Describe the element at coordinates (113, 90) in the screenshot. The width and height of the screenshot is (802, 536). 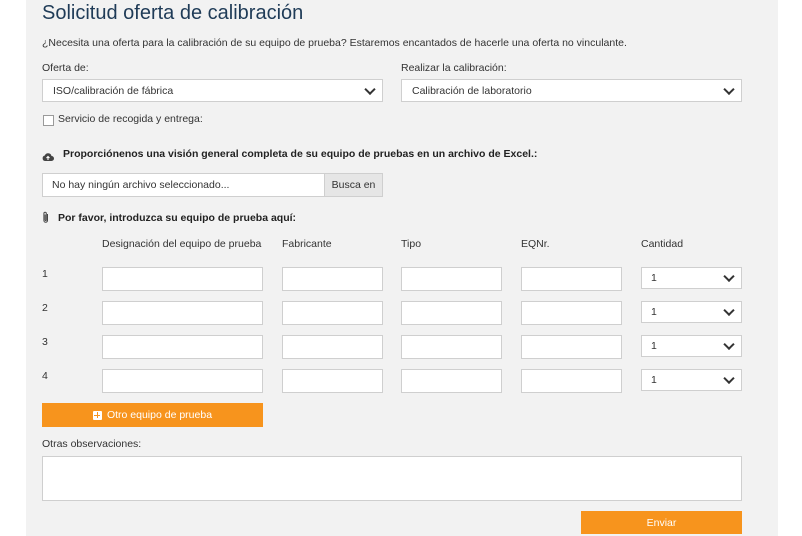
I see `offer-select-value: ISO/calibración de fábrica` at that location.